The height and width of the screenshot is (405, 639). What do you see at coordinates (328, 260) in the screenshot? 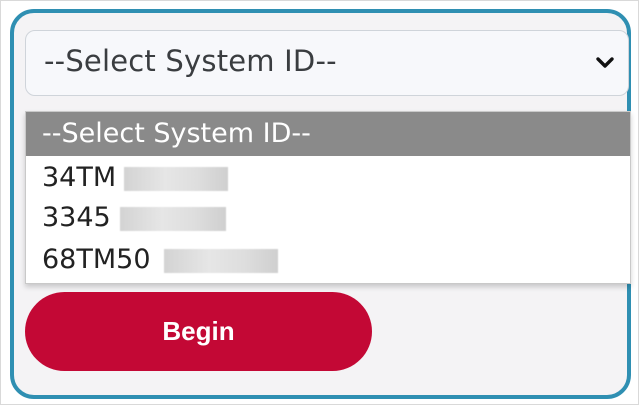
I see `dropdown-option-system-id: 68TM50` at bounding box center [328, 260].